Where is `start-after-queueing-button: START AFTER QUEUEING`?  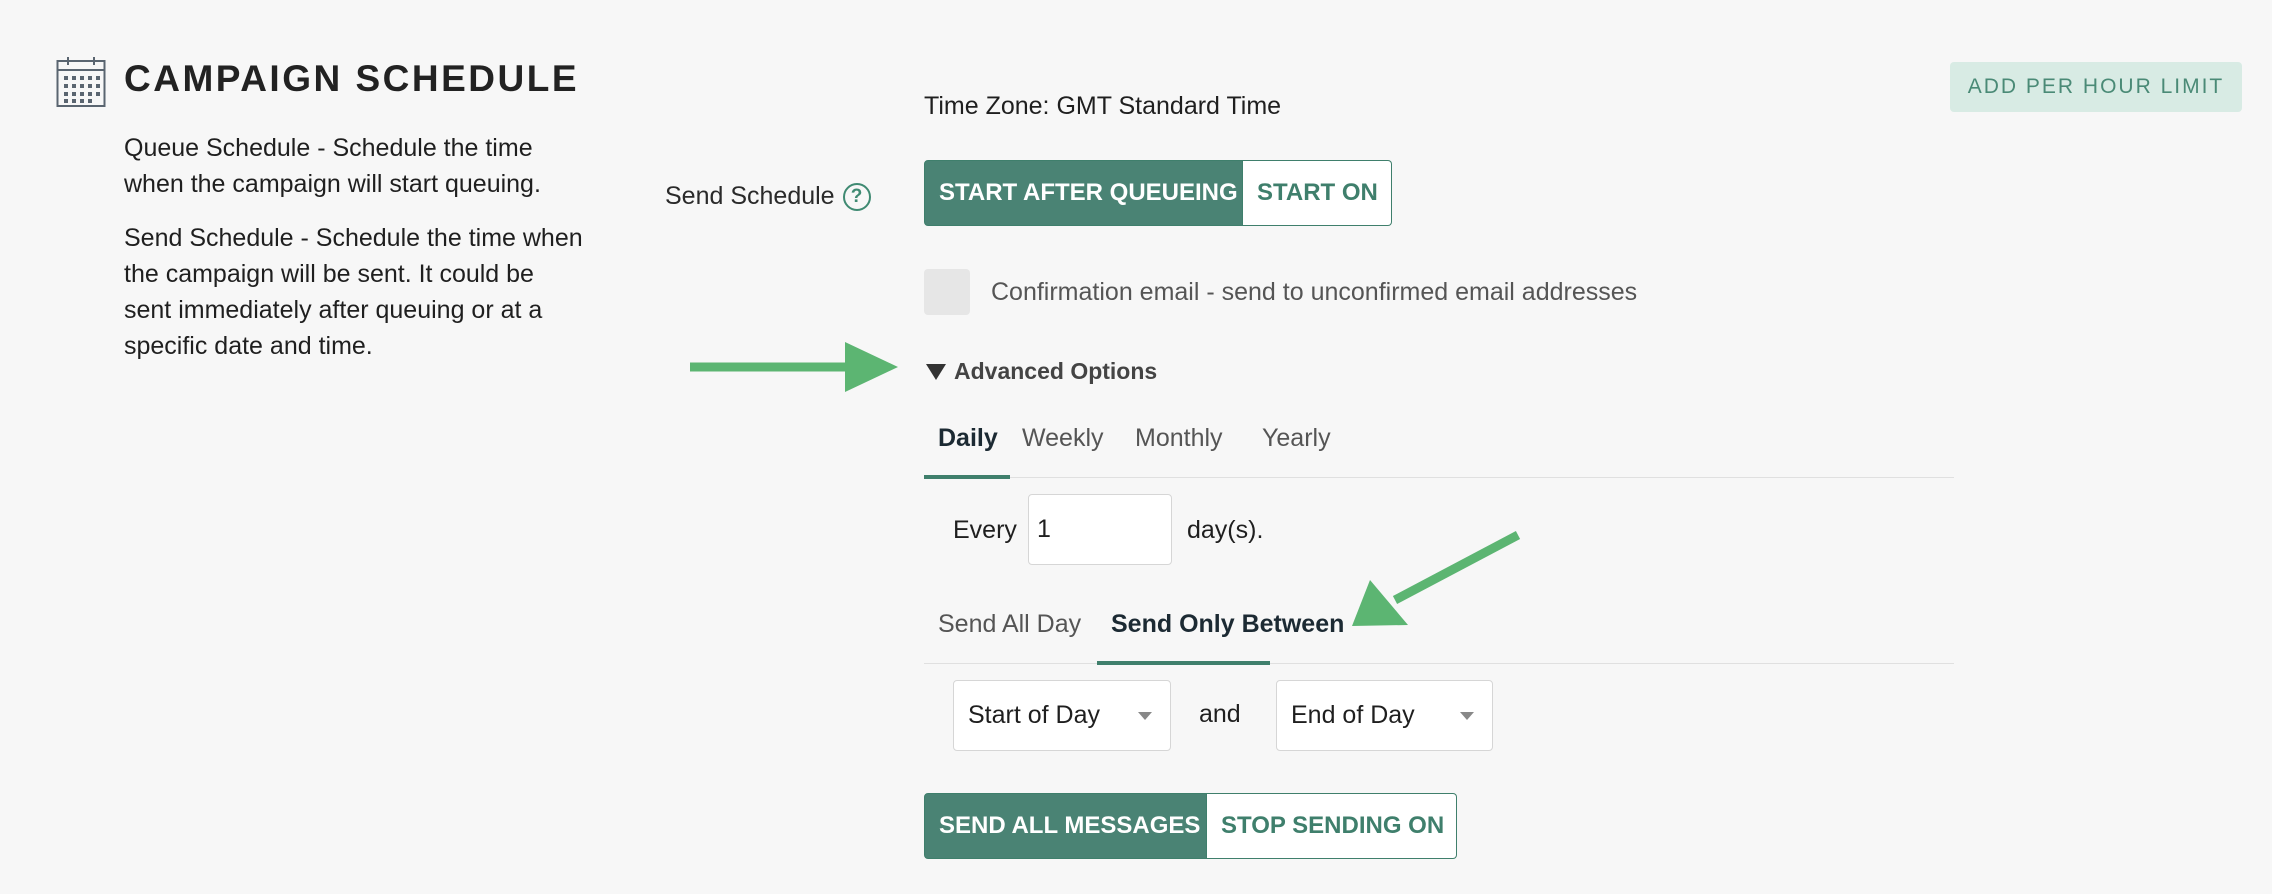 start-after-queueing-button: START AFTER QUEUEING is located at coordinates (1083, 193).